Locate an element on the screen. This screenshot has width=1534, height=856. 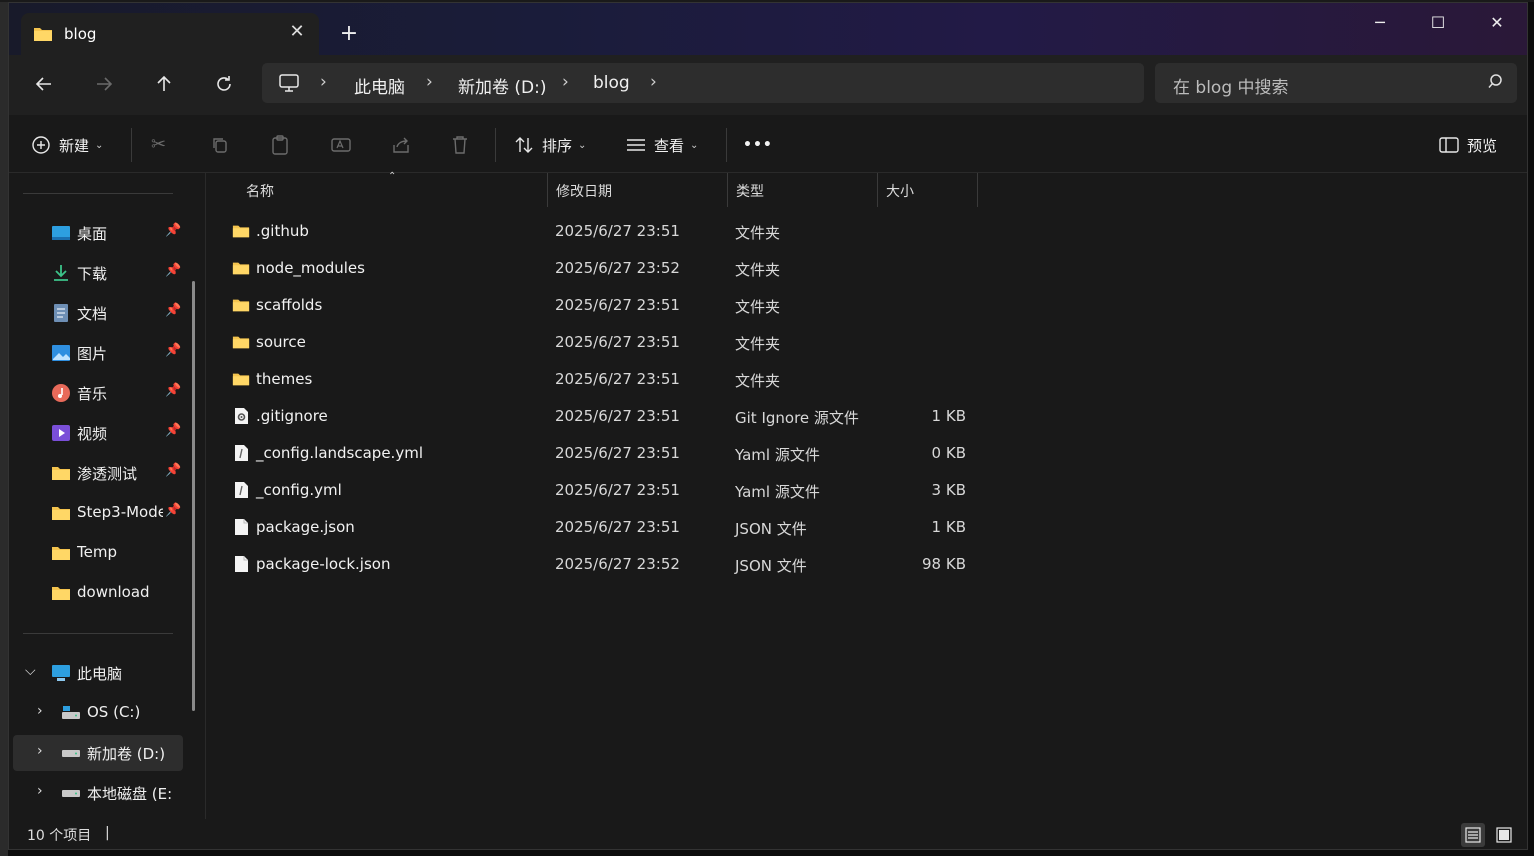
sidebar-item-music: 音乐 📌 is located at coordinates (98, 393).